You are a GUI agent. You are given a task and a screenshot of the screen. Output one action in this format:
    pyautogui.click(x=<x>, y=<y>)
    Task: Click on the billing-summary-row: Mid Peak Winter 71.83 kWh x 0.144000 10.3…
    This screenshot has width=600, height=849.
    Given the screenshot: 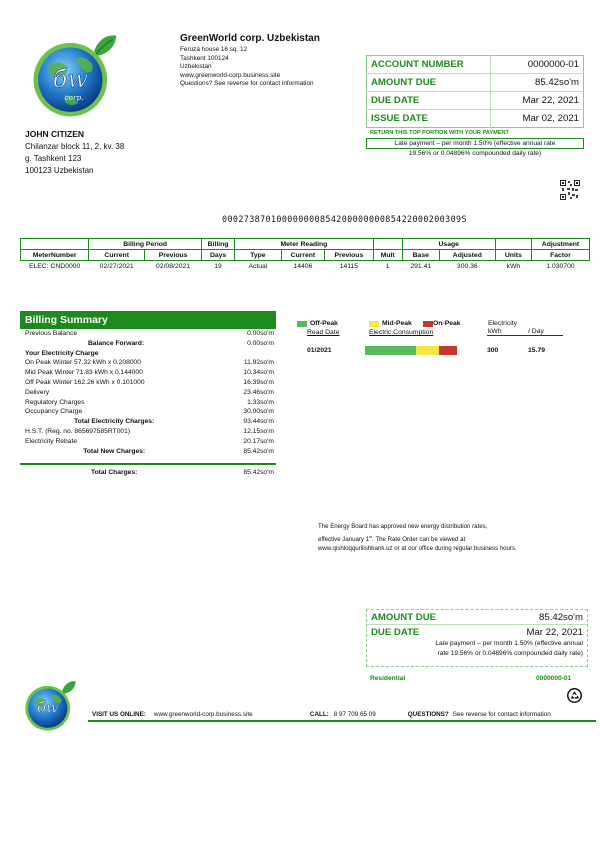 What is the action you would take?
    pyautogui.click(x=148, y=373)
    